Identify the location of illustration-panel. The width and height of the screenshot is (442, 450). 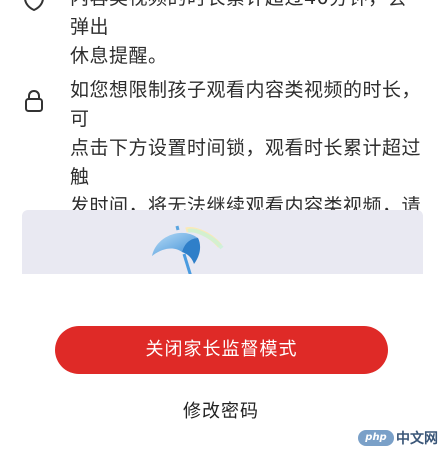
(222, 242).